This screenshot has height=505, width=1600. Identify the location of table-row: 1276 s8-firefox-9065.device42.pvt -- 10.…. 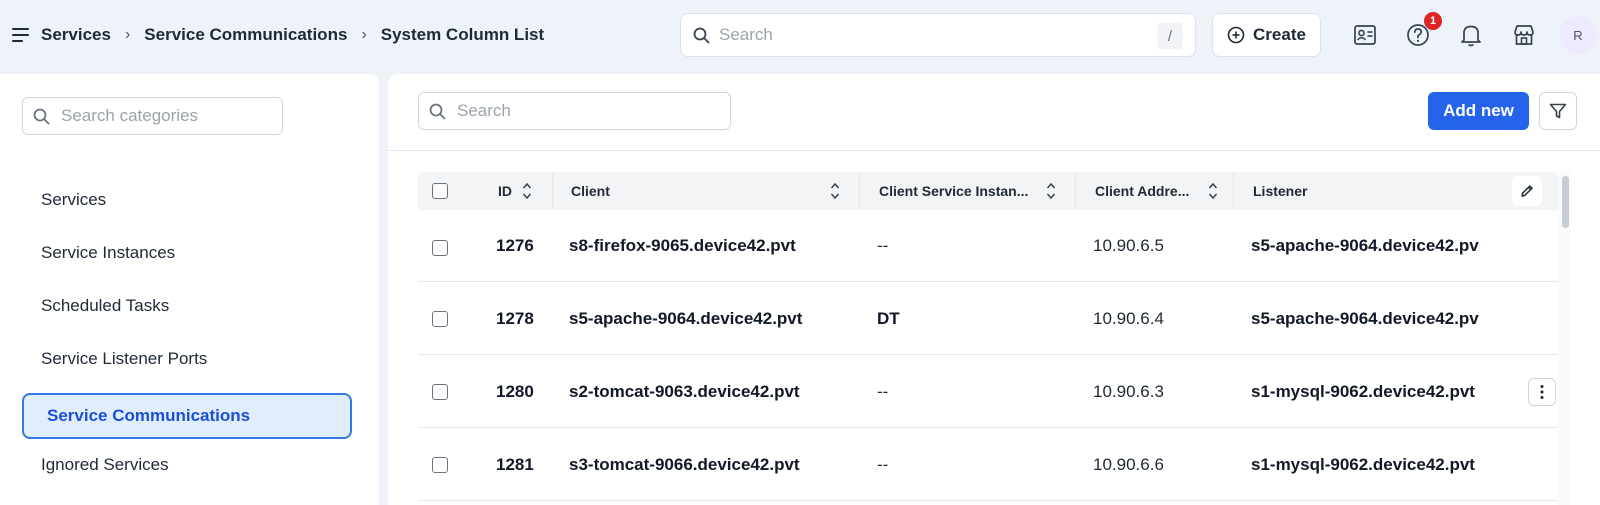
(988, 246).